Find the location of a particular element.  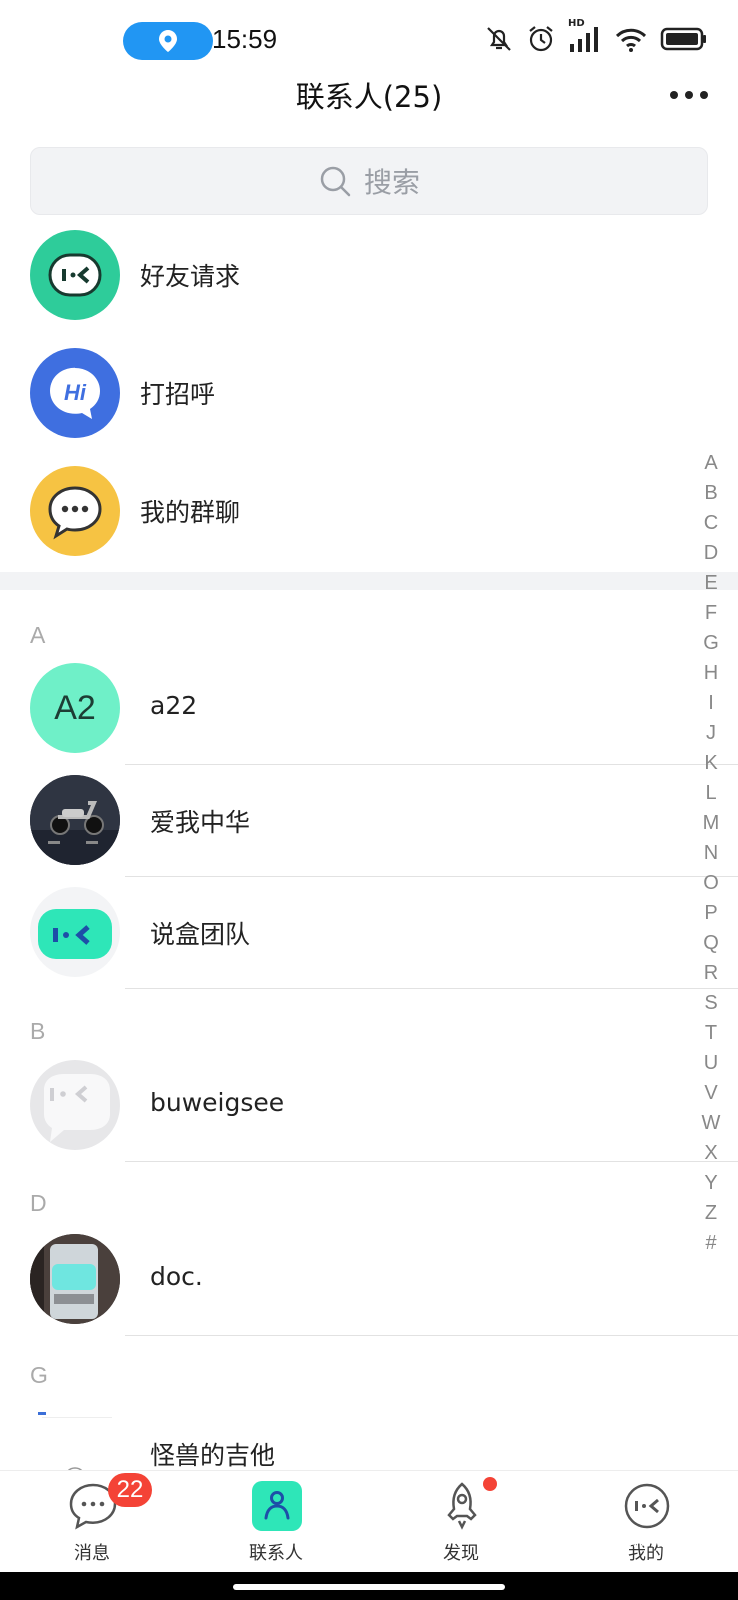

index-letter: P is located at coordinates (710, 913).